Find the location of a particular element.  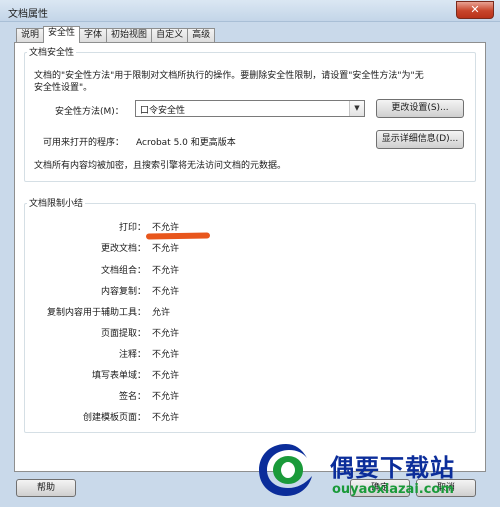

summary-label-signing: 签名： is located at coordinates (132, 397).